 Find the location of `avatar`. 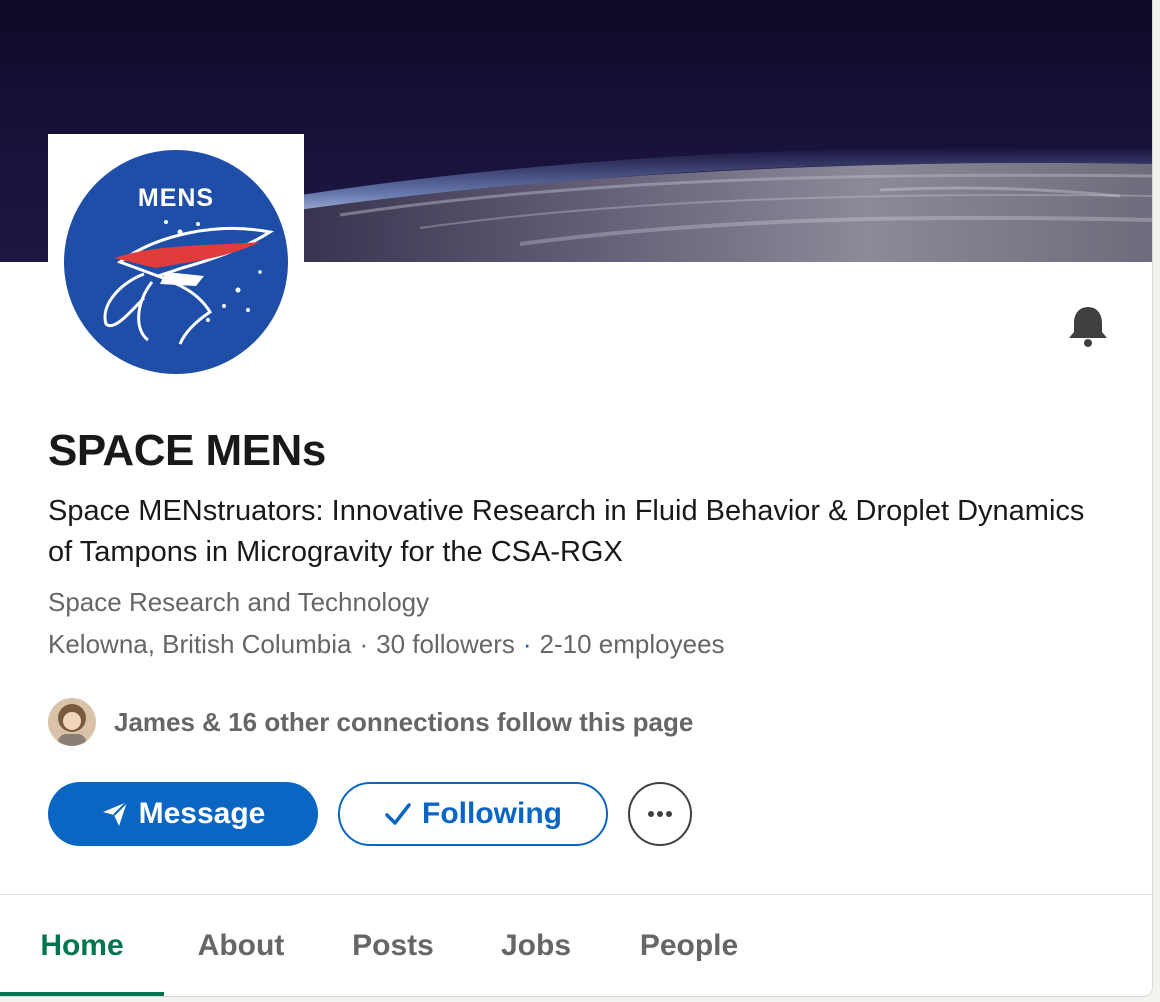

avatar is located at coordinates (72, 722).